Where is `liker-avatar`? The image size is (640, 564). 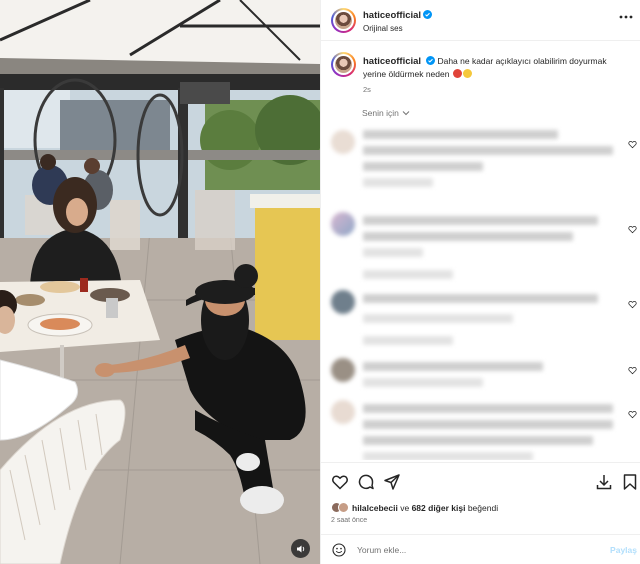 liker-avatar is located at coordinates (343, 507).